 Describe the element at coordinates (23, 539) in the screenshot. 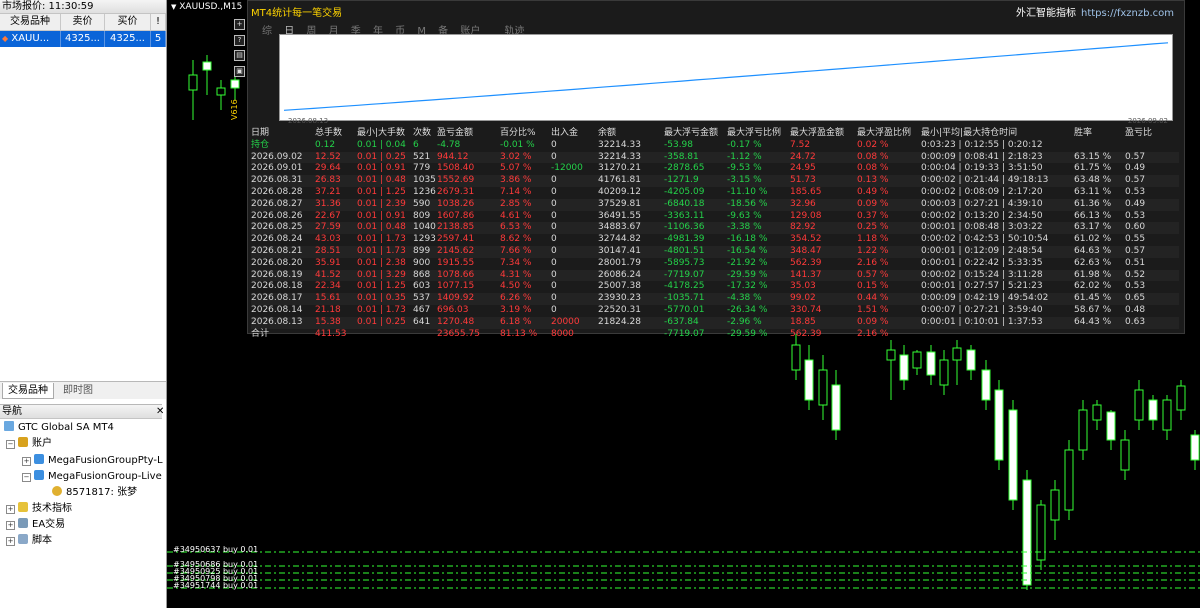

I see `script-icon` at that location.